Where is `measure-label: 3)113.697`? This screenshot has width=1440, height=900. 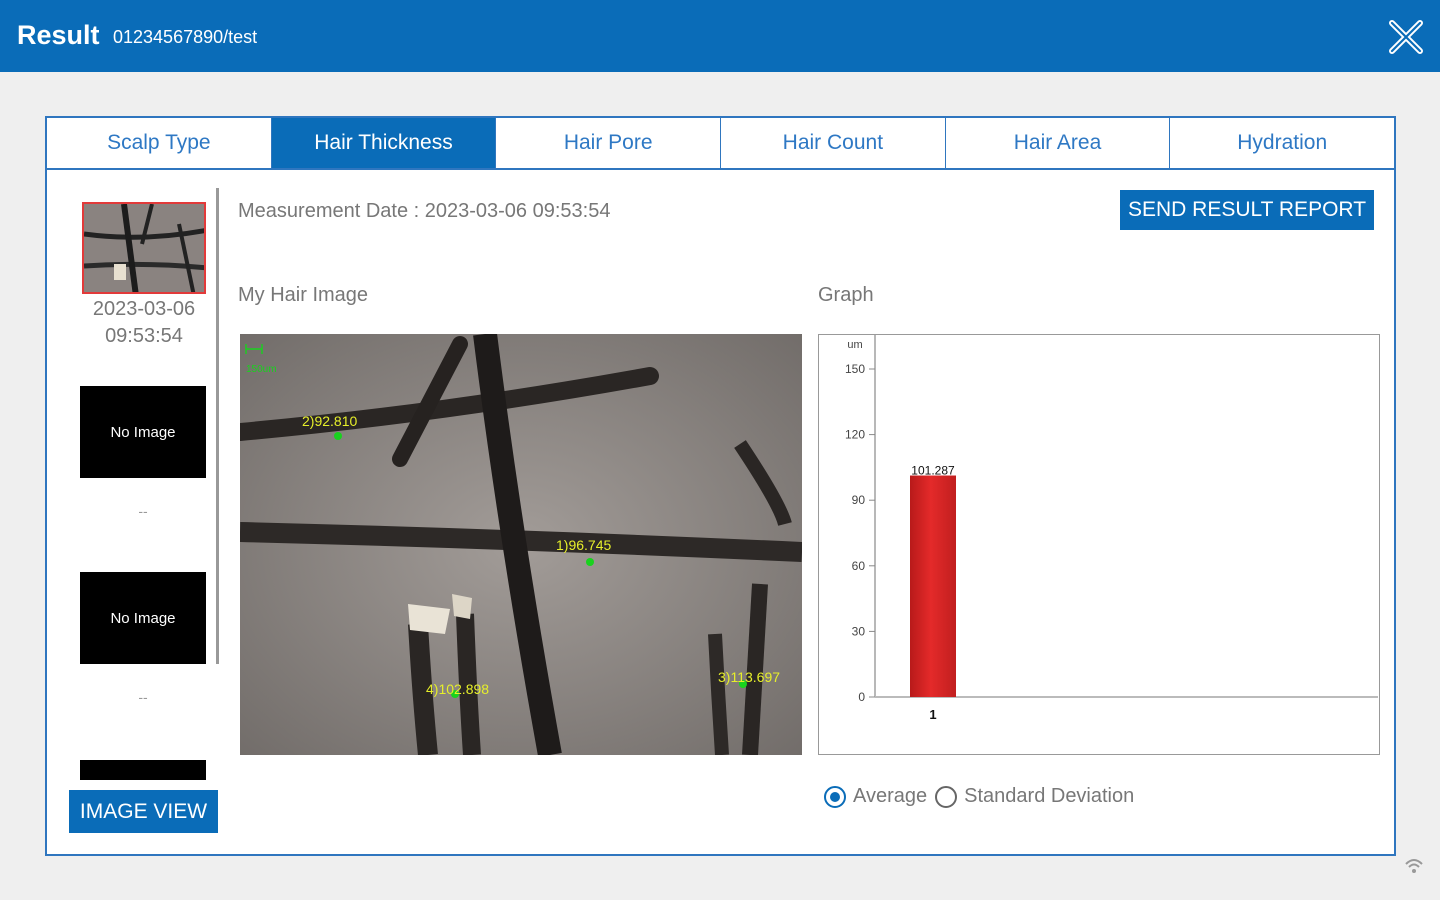
measure-label: 3)113.697 is located at coordinates (749, 677).